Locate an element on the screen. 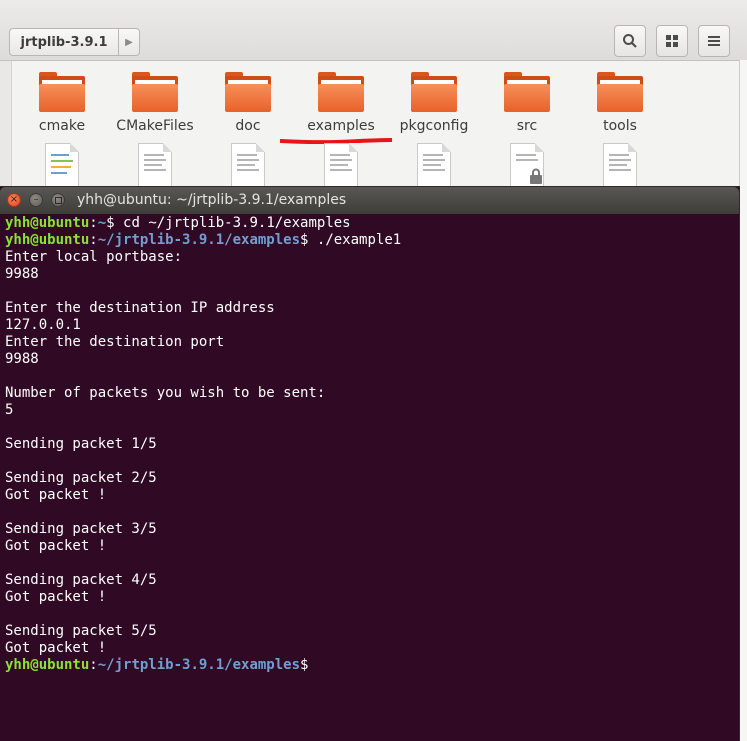 Image resolution: width=747 pixels, height=741 pixels. folder-src: src is located at coordinates (527, 103).